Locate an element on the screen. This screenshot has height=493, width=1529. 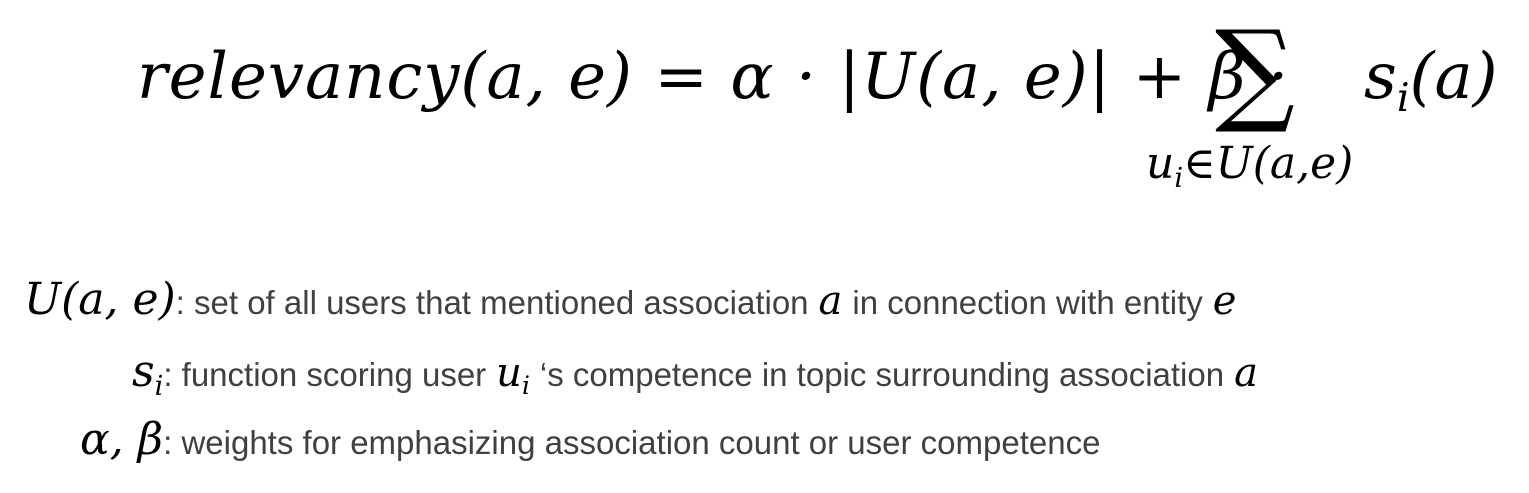
definition-text-scoring-1: : function scoring user is located at coordinates (325, 374).